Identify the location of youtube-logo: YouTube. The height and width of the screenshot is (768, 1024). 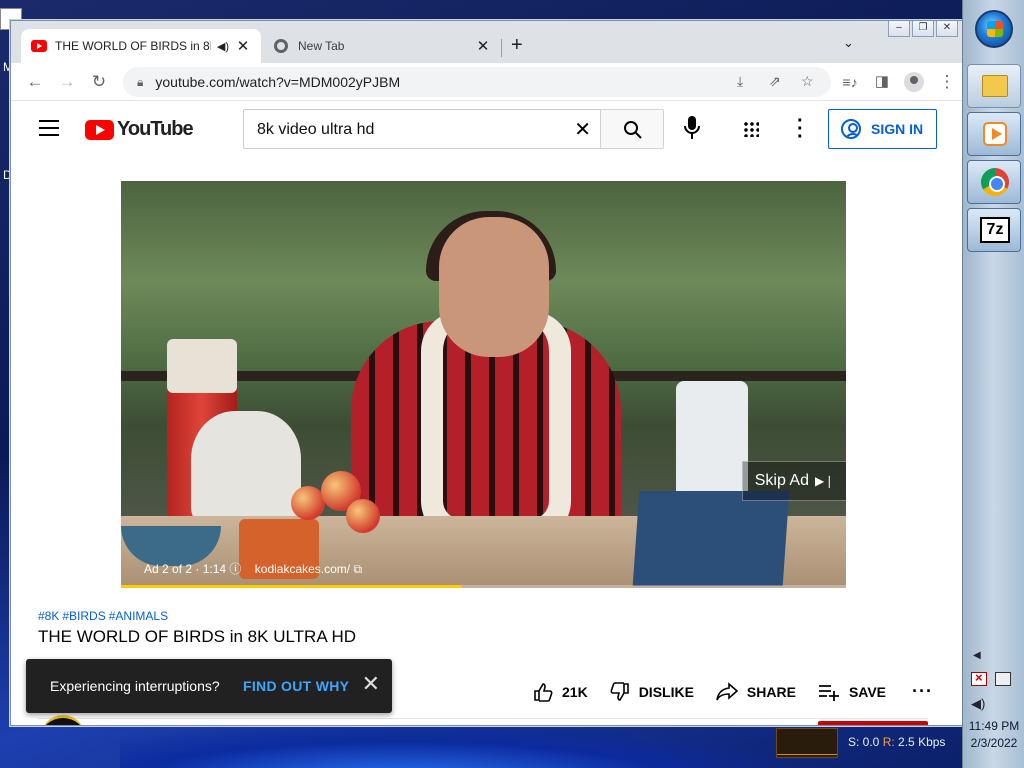
(139, 129).